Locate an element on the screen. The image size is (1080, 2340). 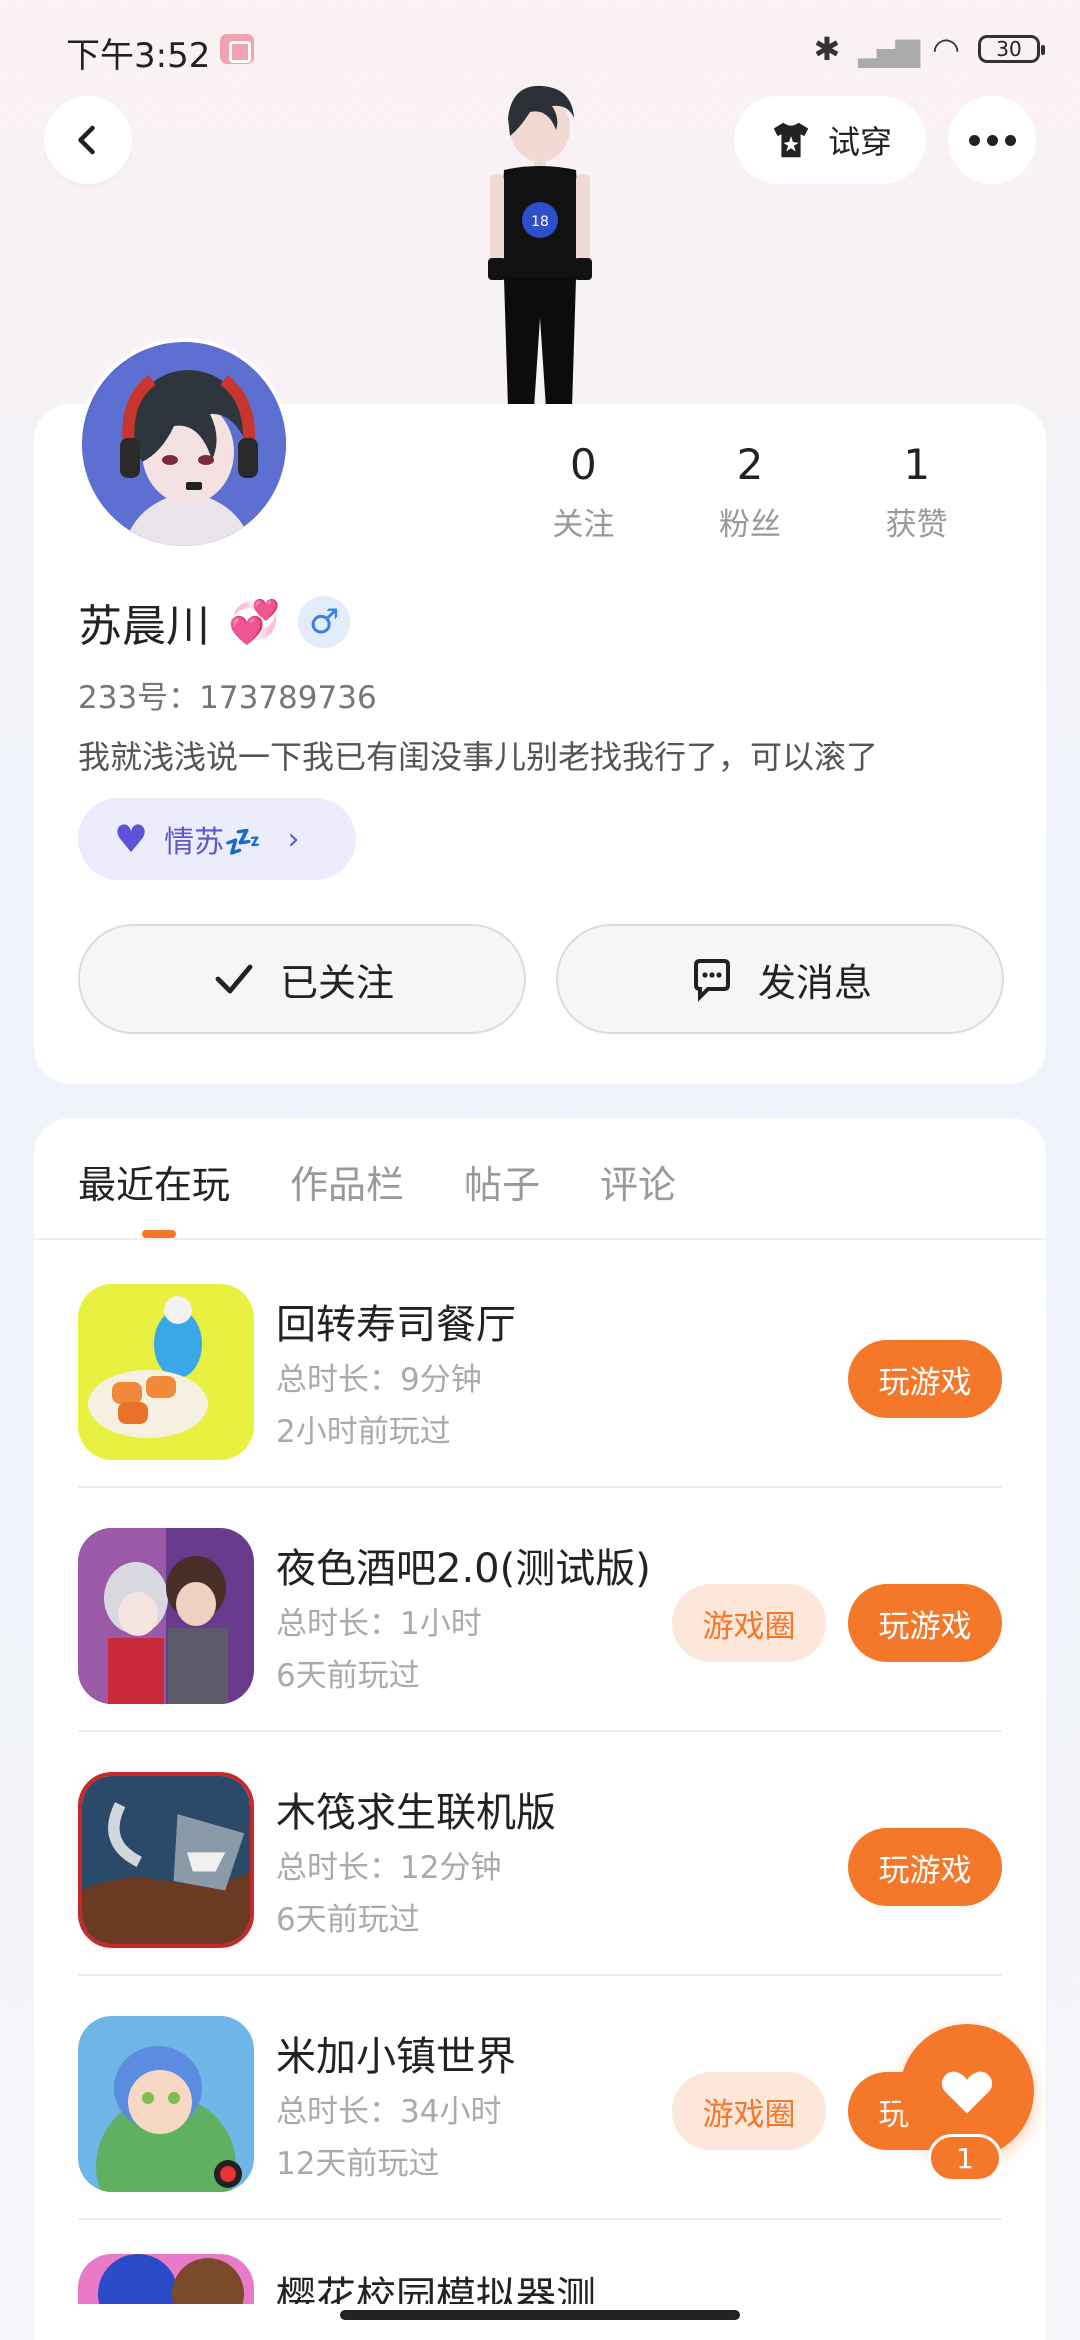
game-icon-sushi is located at coordinates (166, 1372).